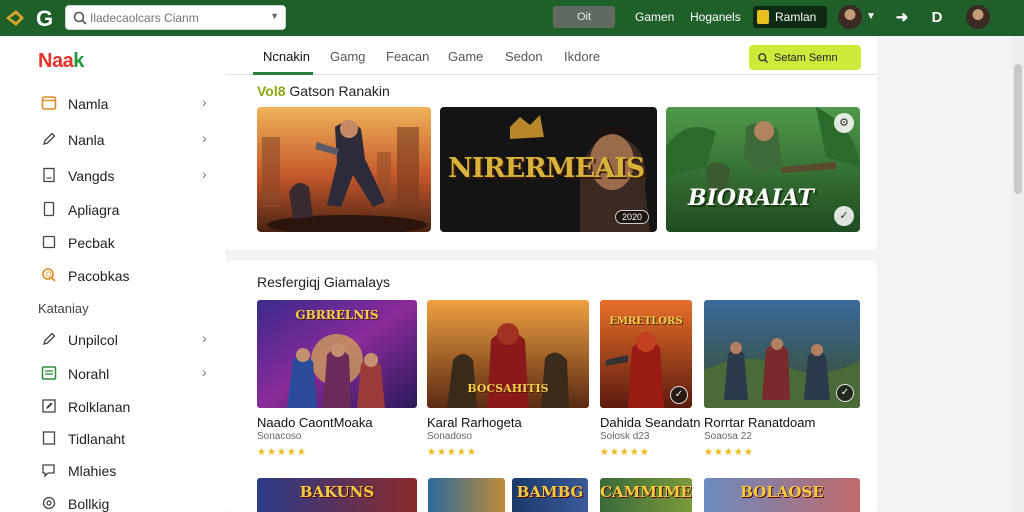 Image resolution: width=1024 pixels, height=512 pixels. What do you see at coordinates (650, 422) in the screenshot?
I see `game-title: Dahida Seandatn` at bounding box center [650, 422].